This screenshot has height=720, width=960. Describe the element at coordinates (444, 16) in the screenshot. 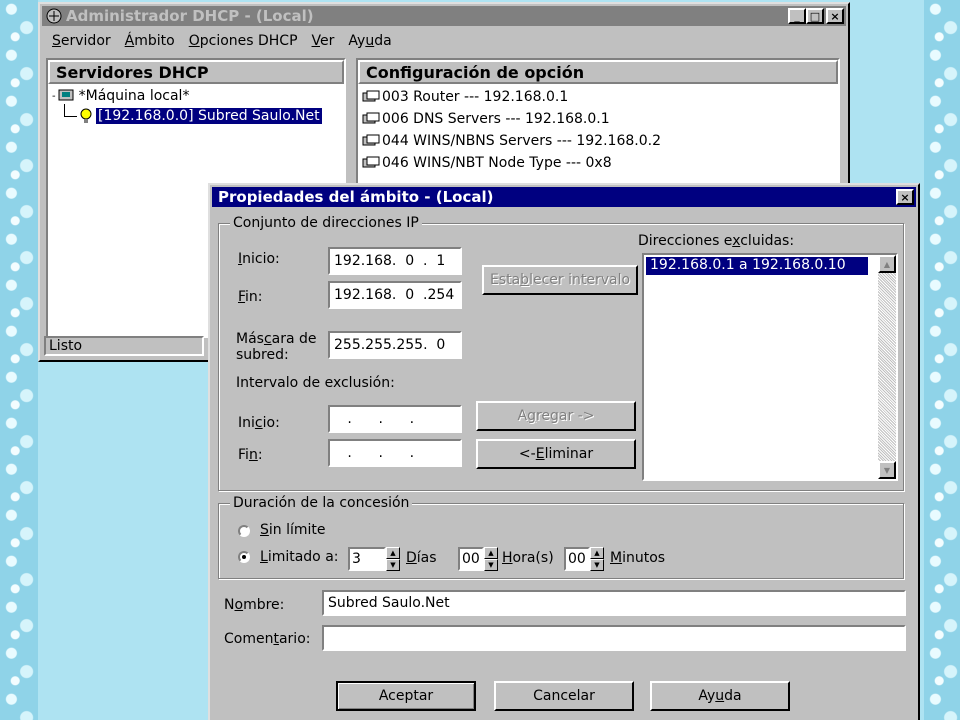

I see `main-titlebar: Administrador DHCP - (Local) _ □ ×` at that location.